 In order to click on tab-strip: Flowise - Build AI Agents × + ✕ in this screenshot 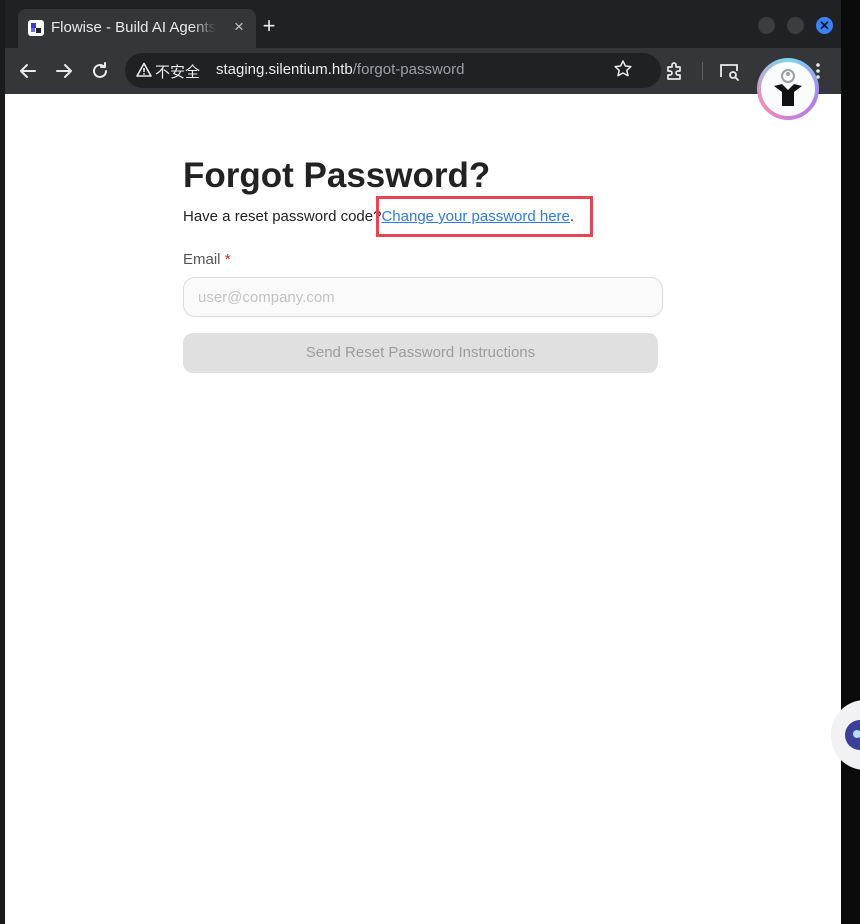, I will do `click(423, 24)`.